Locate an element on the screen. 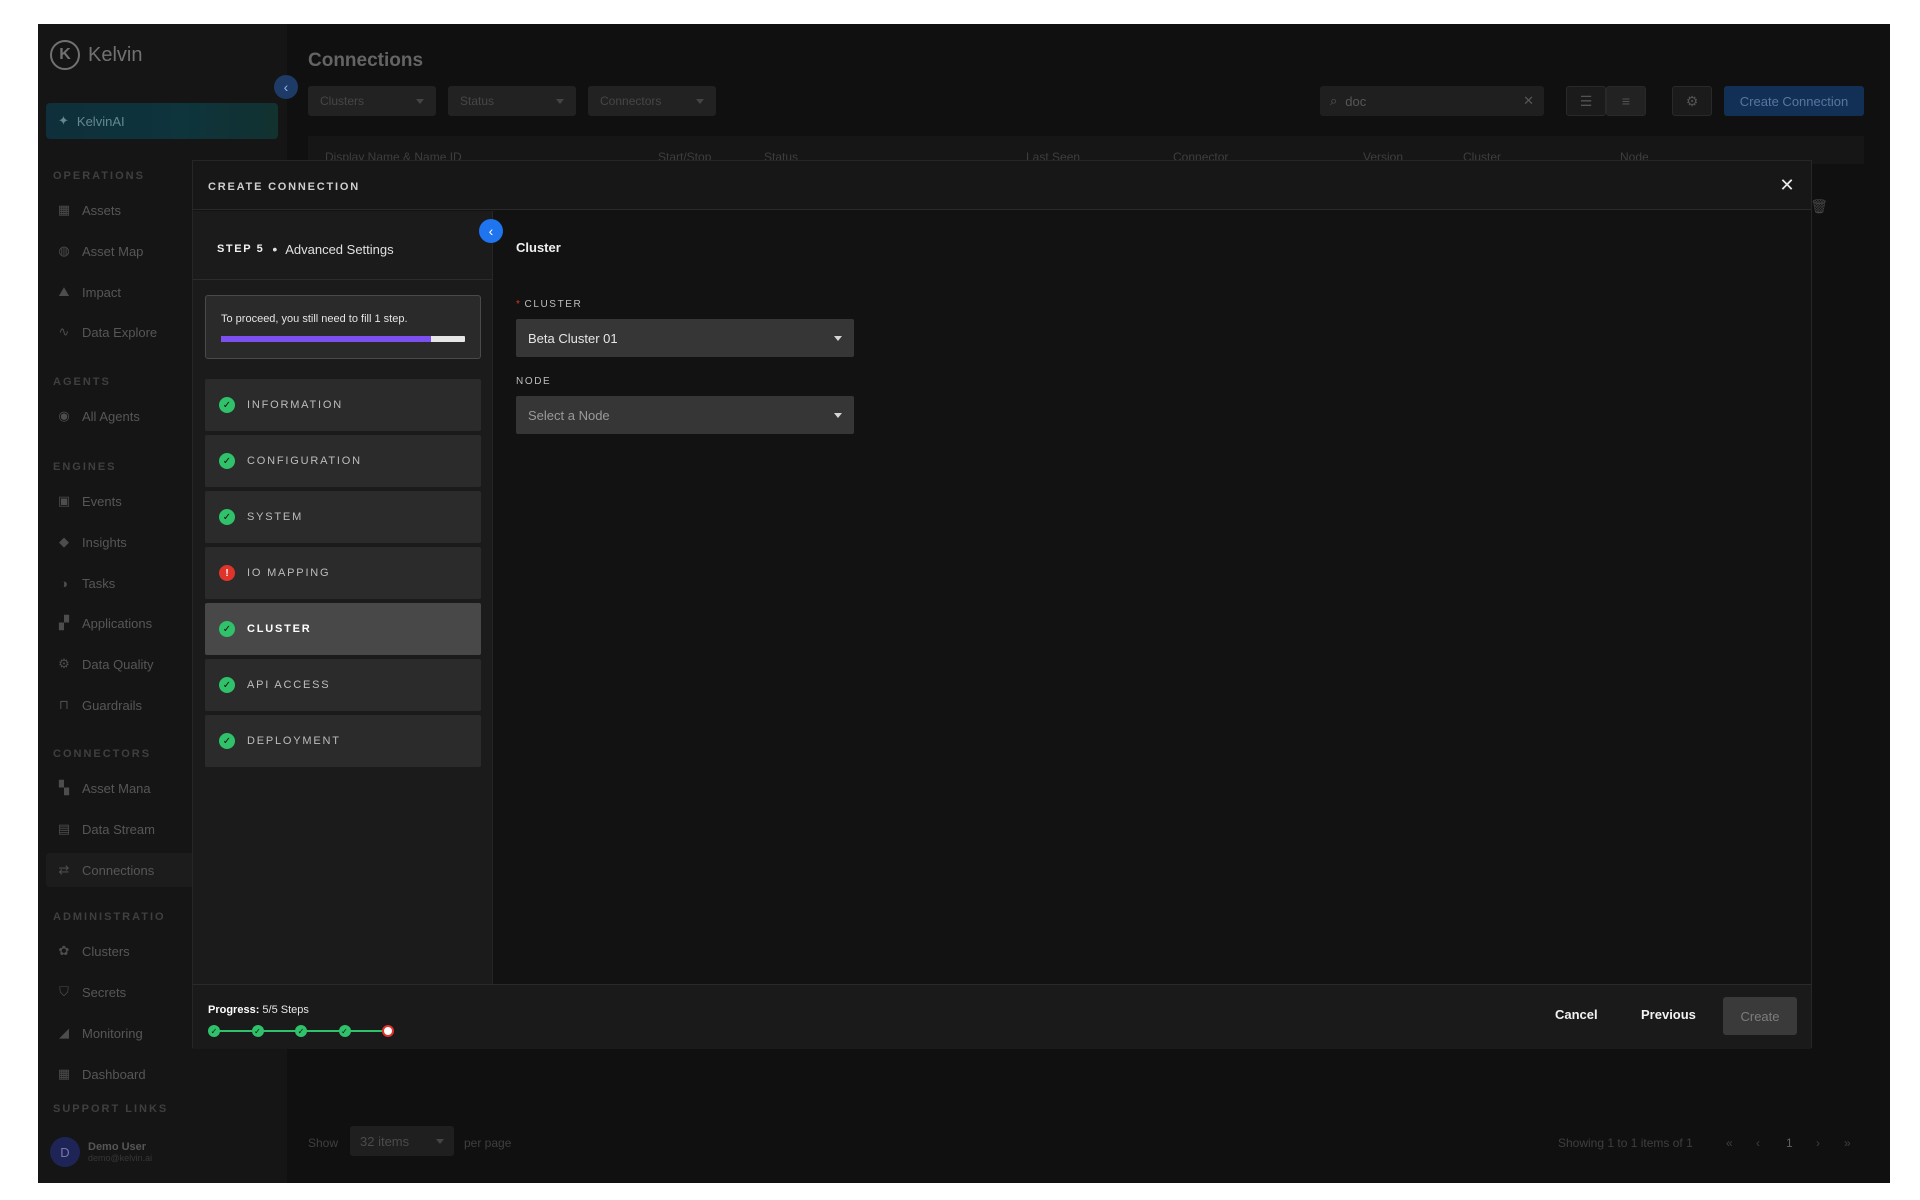  cluster-label-text: CLUSTER is located at coordinates (553, 304).